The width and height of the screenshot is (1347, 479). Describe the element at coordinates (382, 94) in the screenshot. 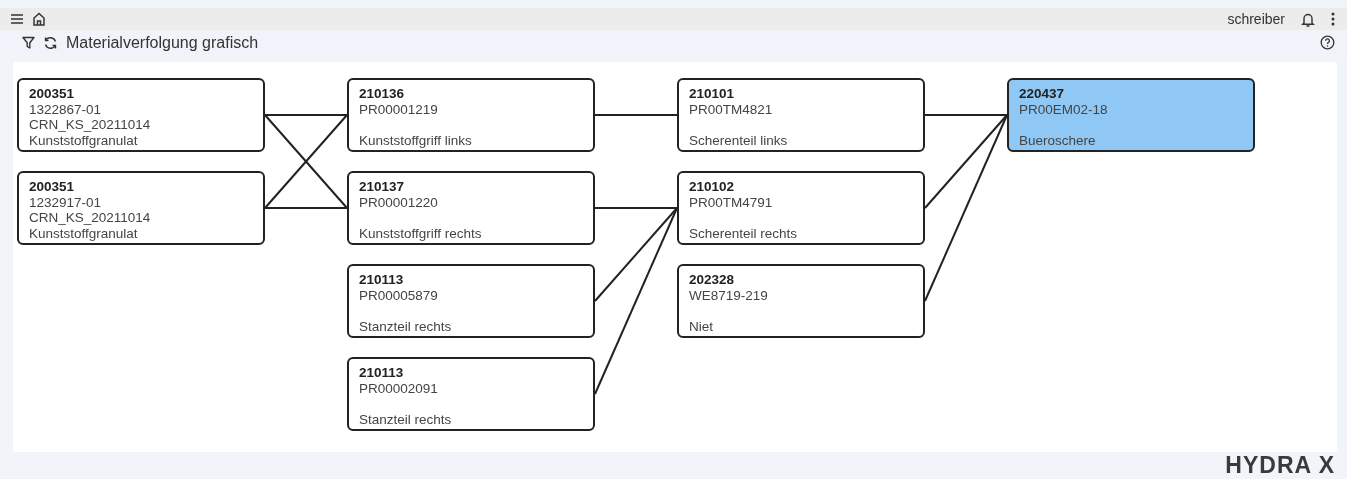

I see `node-id: 210136` at that location.